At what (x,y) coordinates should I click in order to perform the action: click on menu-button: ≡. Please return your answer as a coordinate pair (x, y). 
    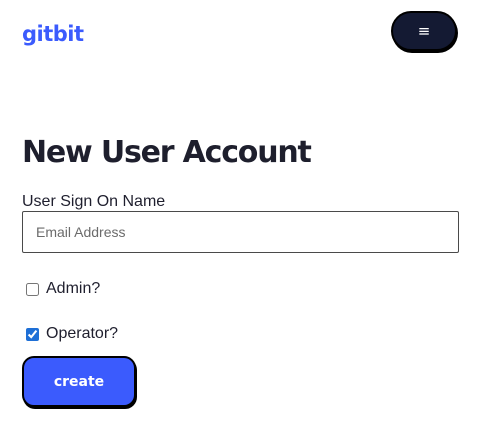
    Looking at the image, I should click on (424, 31).